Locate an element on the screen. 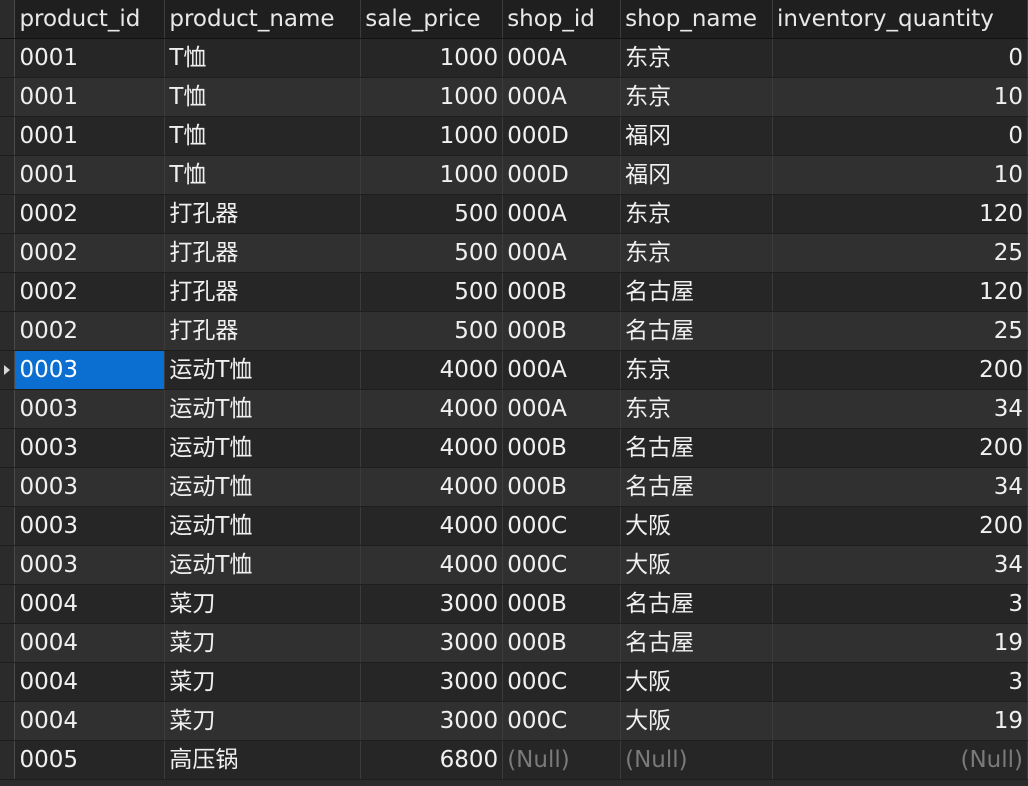  cell-shop-id: 000D is located at coordinates (562, 175).